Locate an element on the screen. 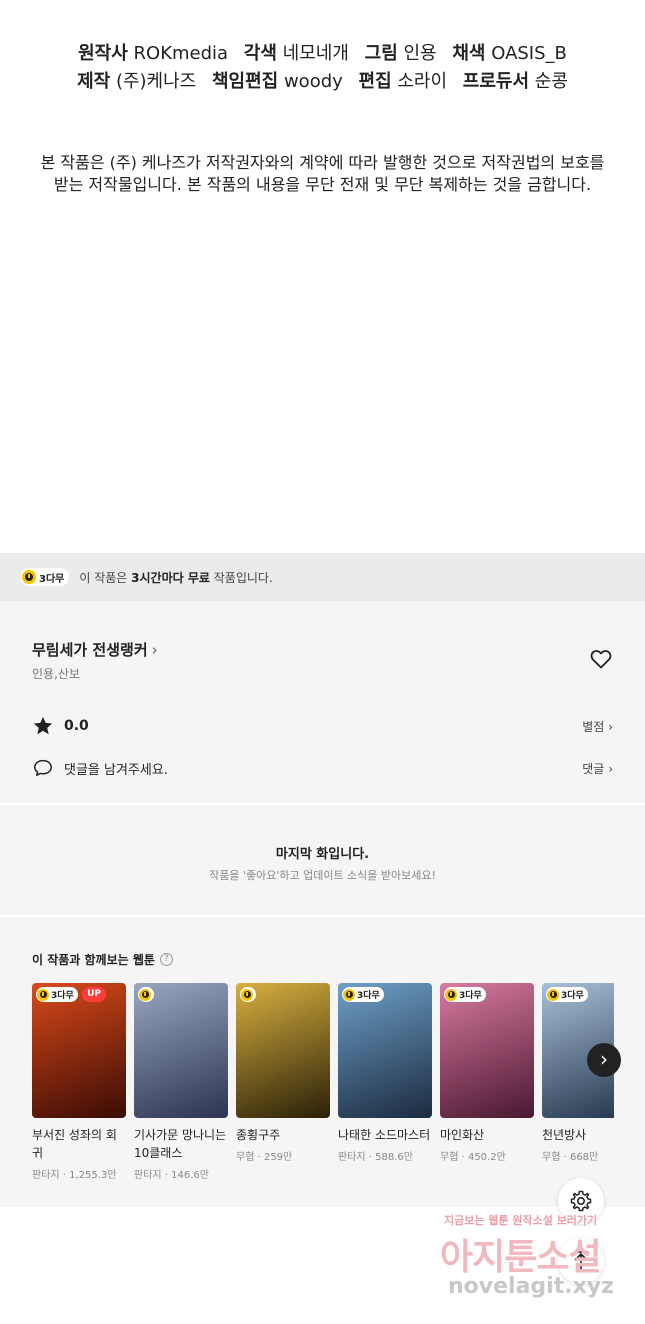  webtoon-meta: 판타지 · 1,255.3만 is located at coordinates (79, 1173).